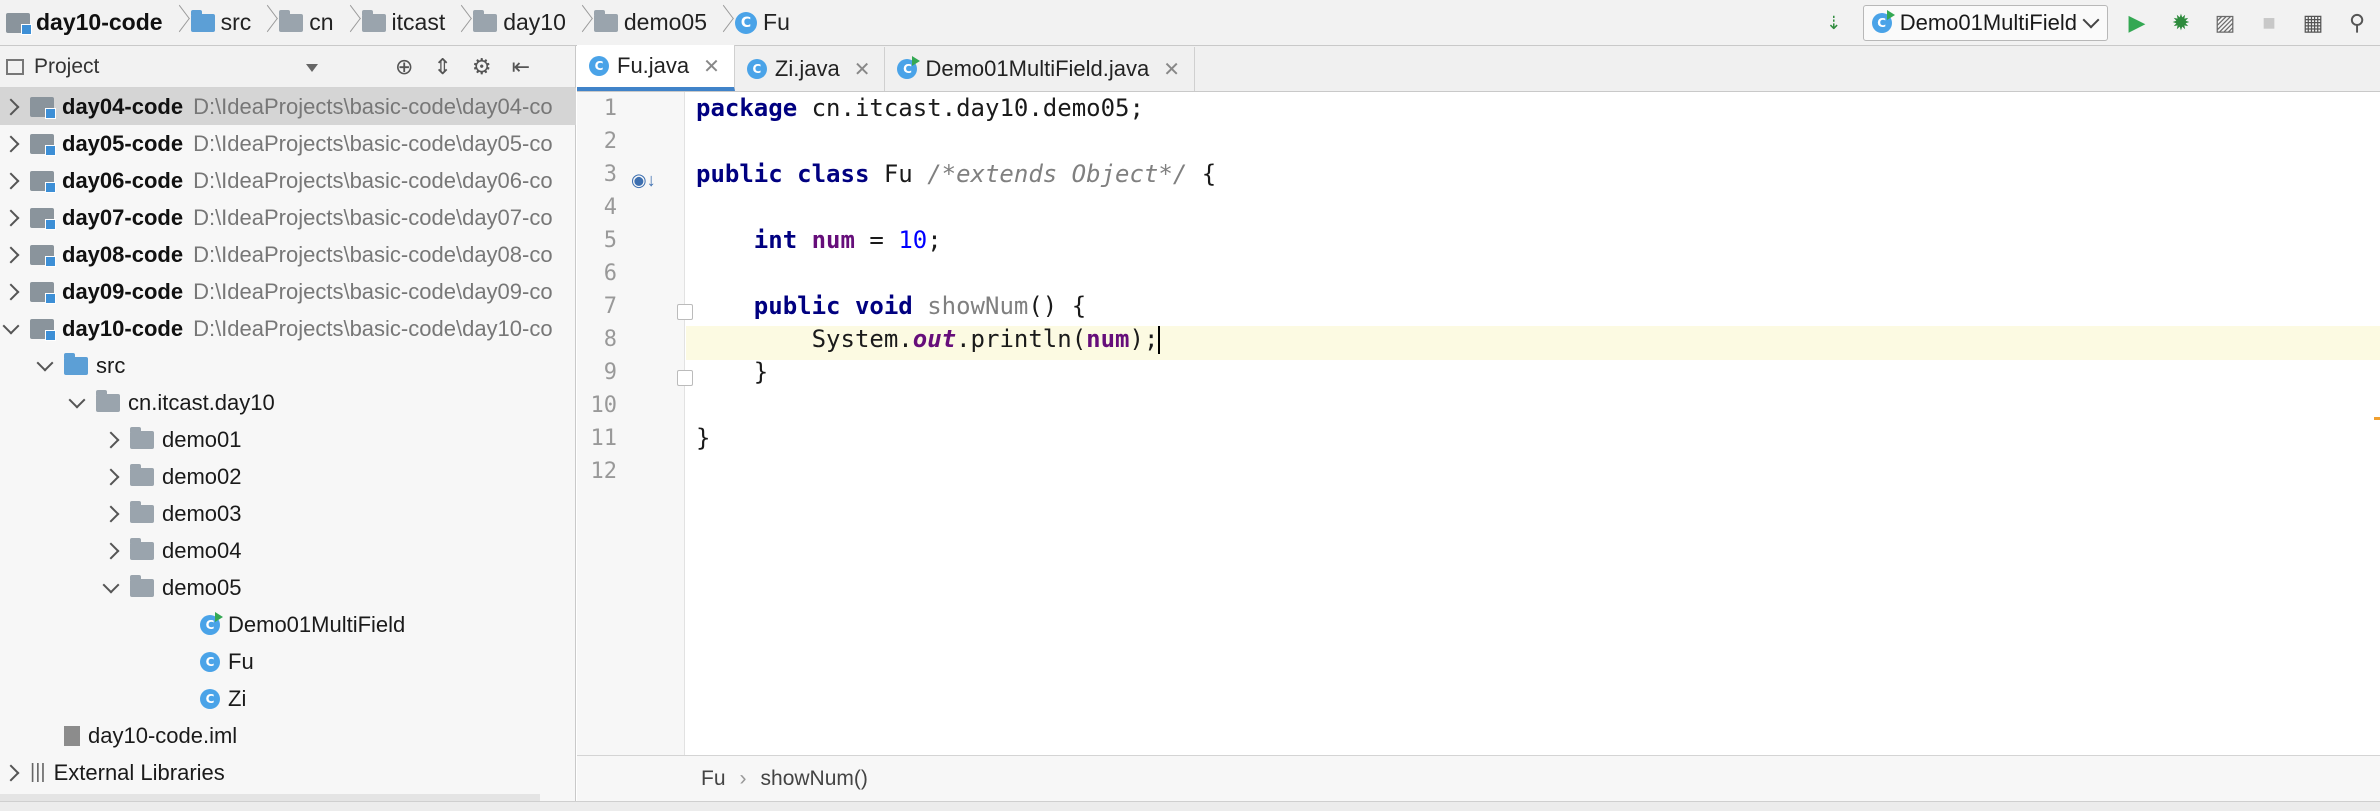 The width and height of the screenshot is (2380, 811). What do you see at coordinates (288, 550) in the screenshot?
I see `tree-item: demo04` at bounding box center [288, 550].